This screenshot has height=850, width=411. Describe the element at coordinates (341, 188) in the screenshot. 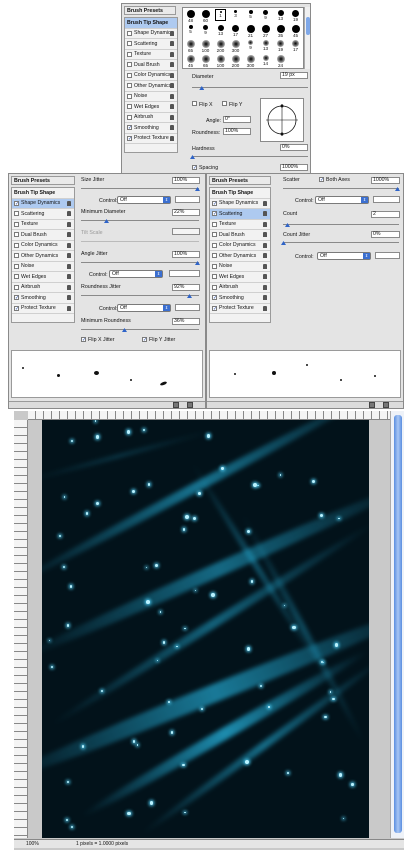

I see `scatter-slider` at that location.